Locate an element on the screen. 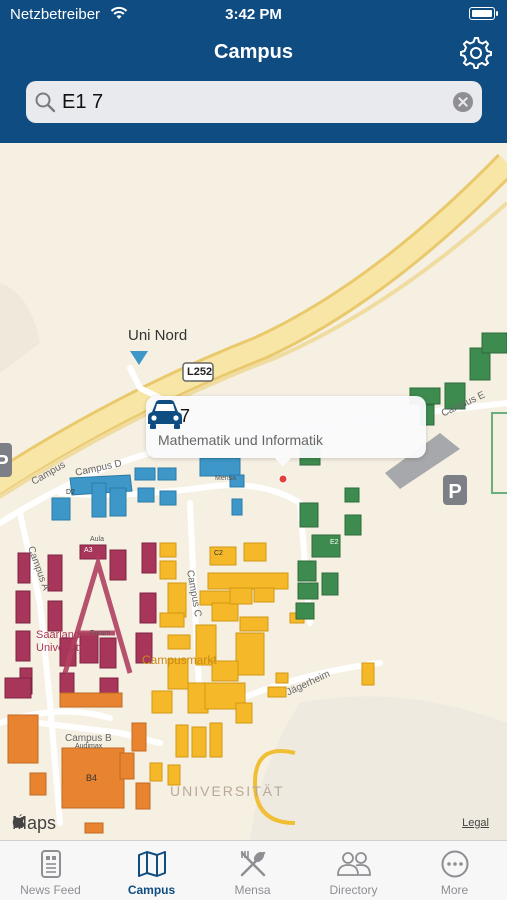 This screenshot has height=900, width=507. building-labels-red: A3 is located at coordinates (88, 550).